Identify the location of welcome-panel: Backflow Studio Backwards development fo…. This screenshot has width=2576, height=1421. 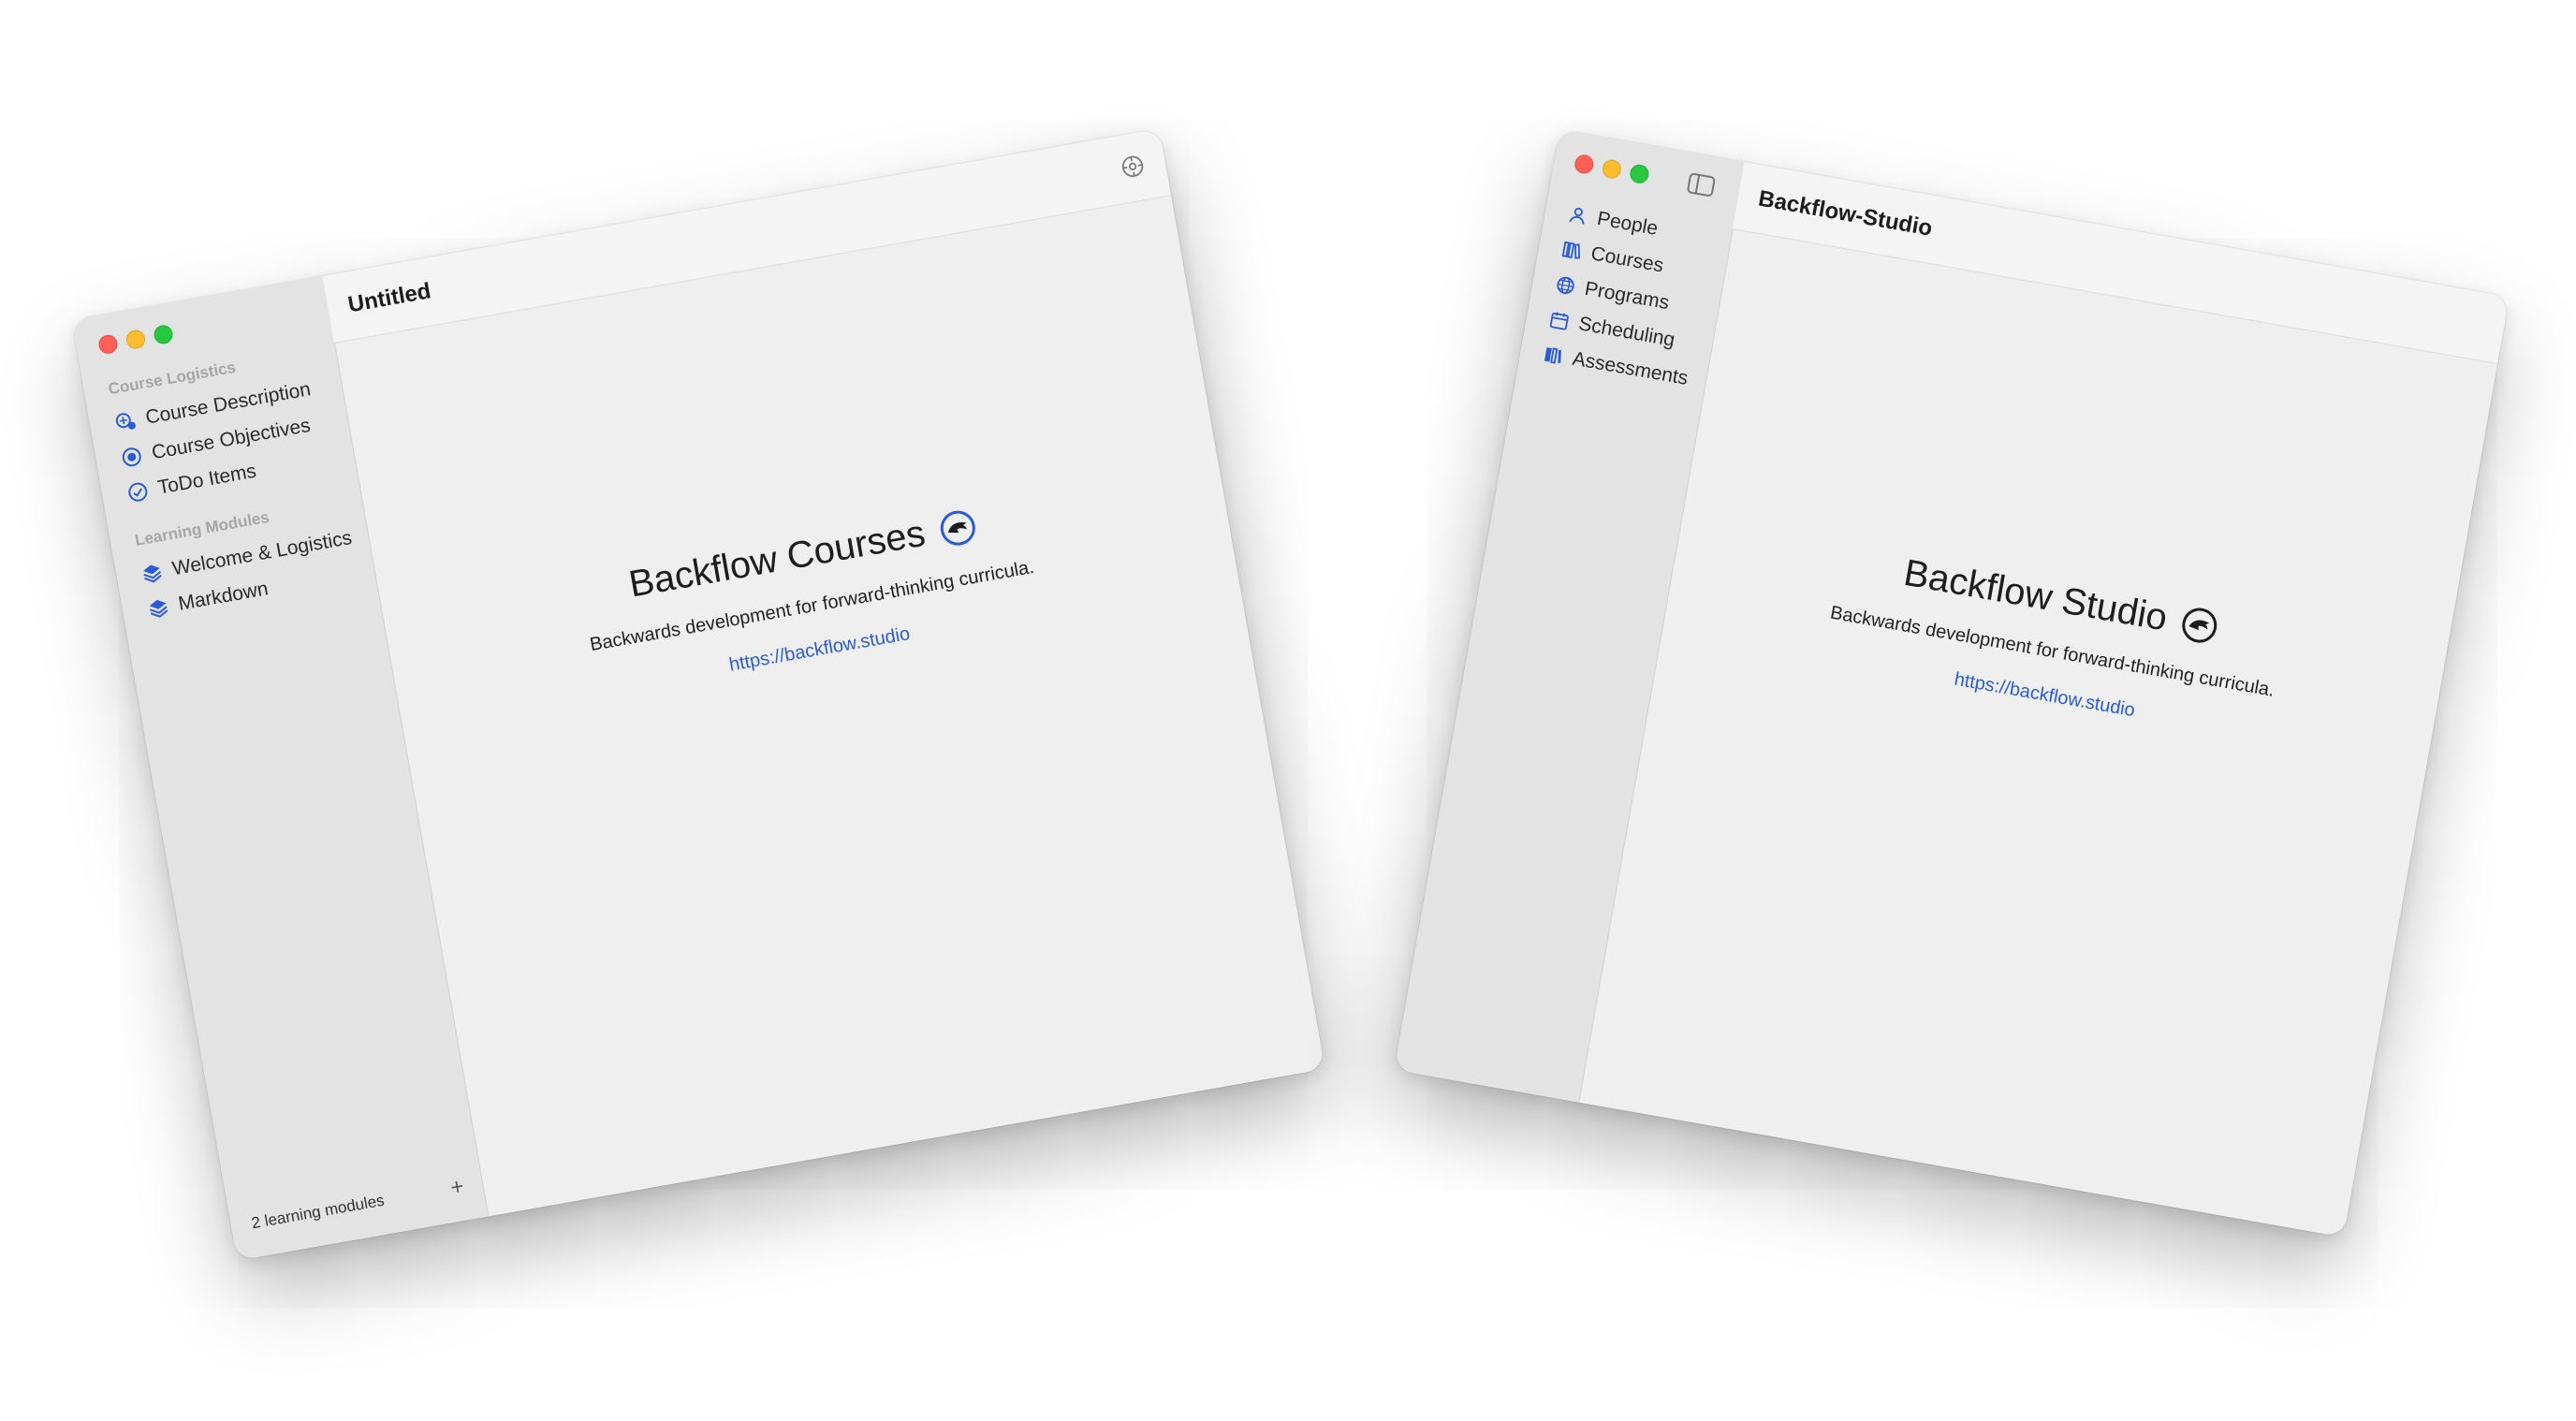
(2054, 643).